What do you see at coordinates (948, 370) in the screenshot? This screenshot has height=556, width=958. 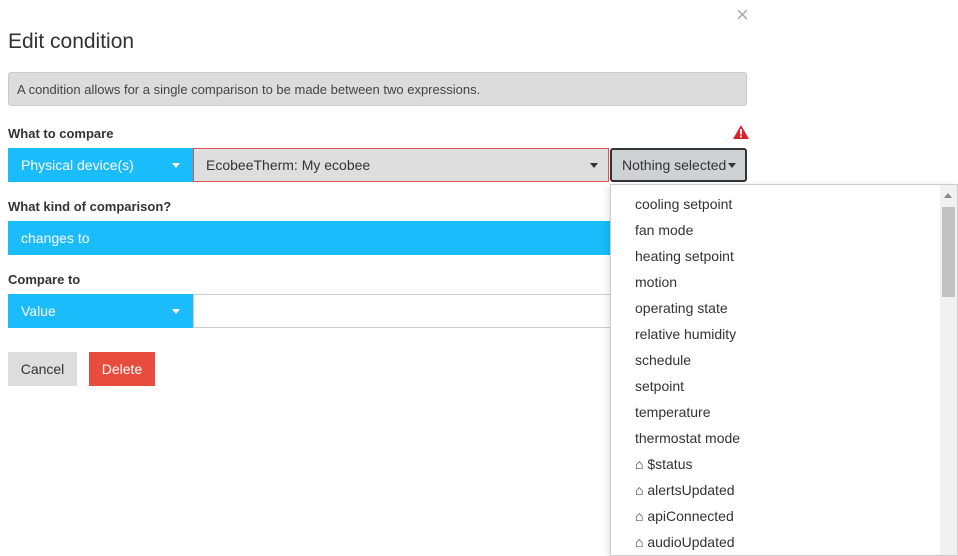 I see `dropdown-scrollbar` at bounding box center [948, 370].